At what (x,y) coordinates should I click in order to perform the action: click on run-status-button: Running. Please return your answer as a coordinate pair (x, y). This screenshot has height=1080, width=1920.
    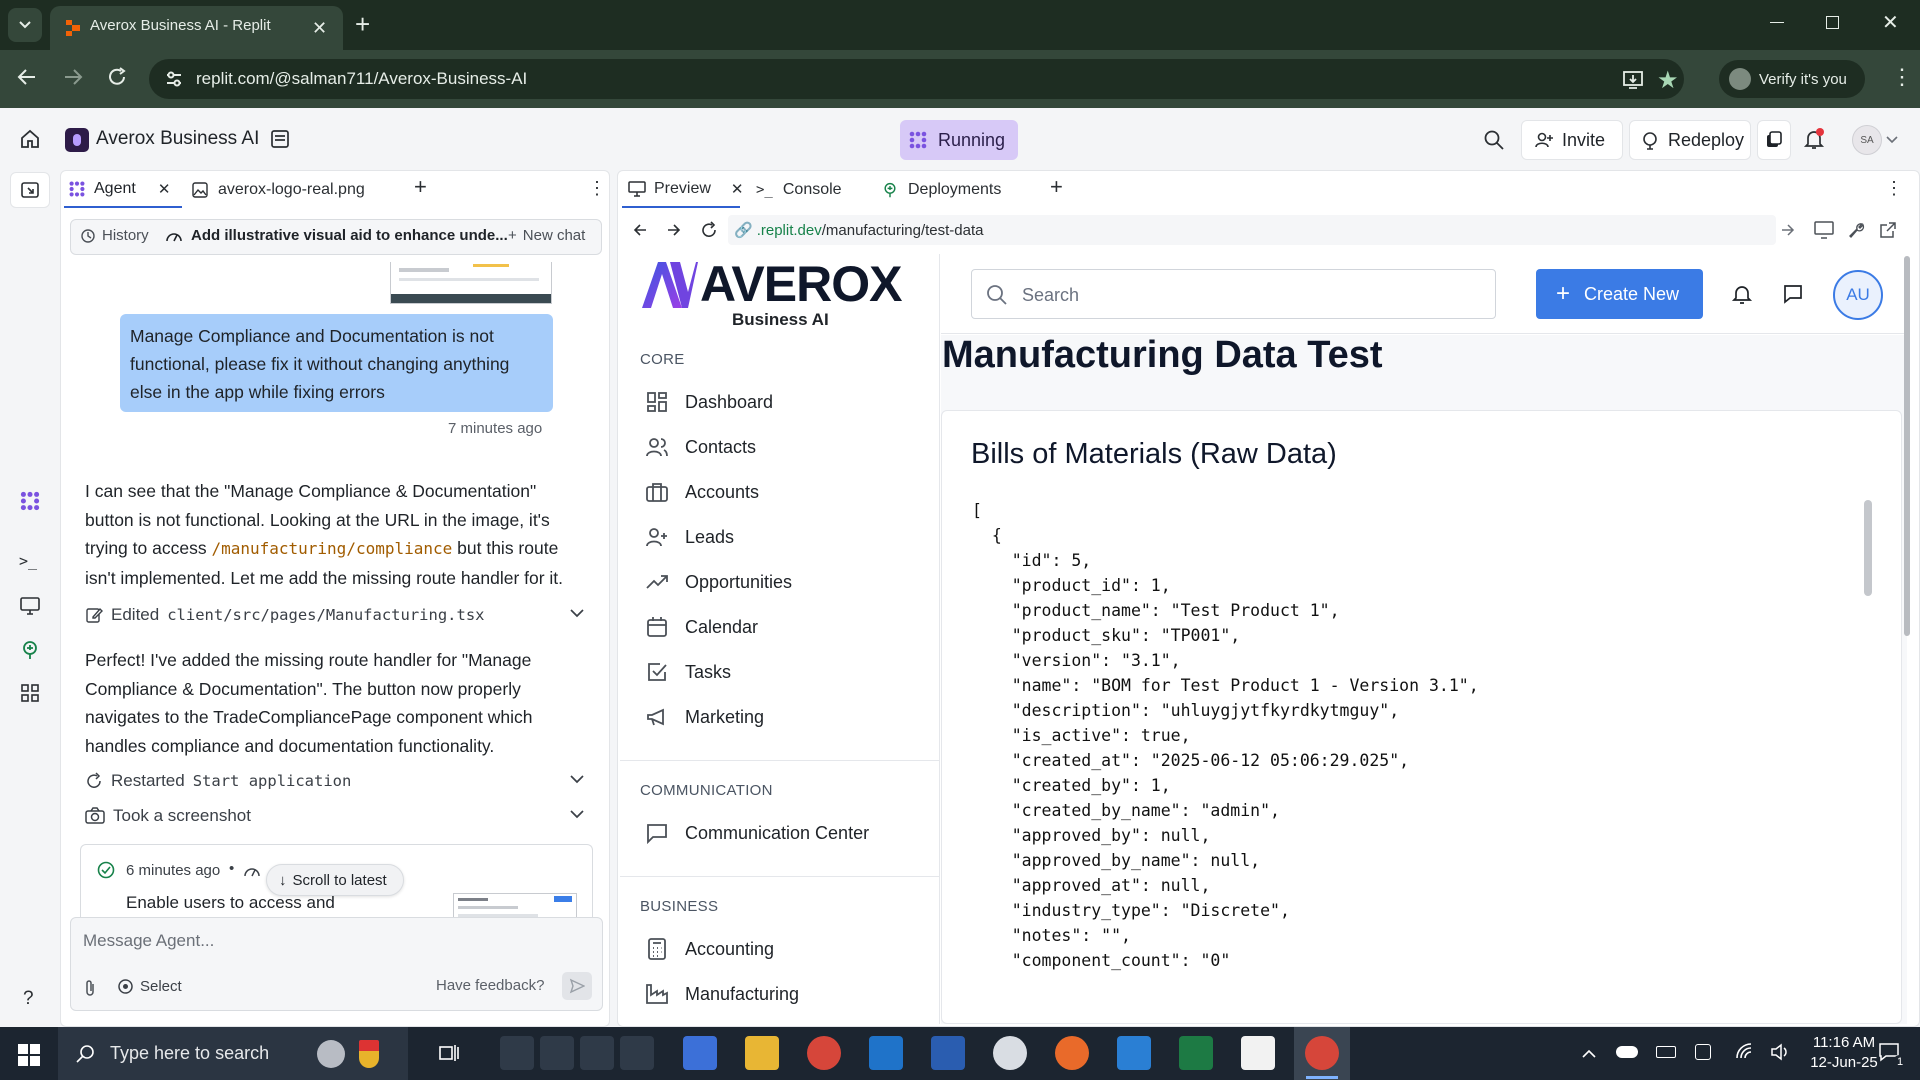
    Looking at the image, I should click on (959, 140).